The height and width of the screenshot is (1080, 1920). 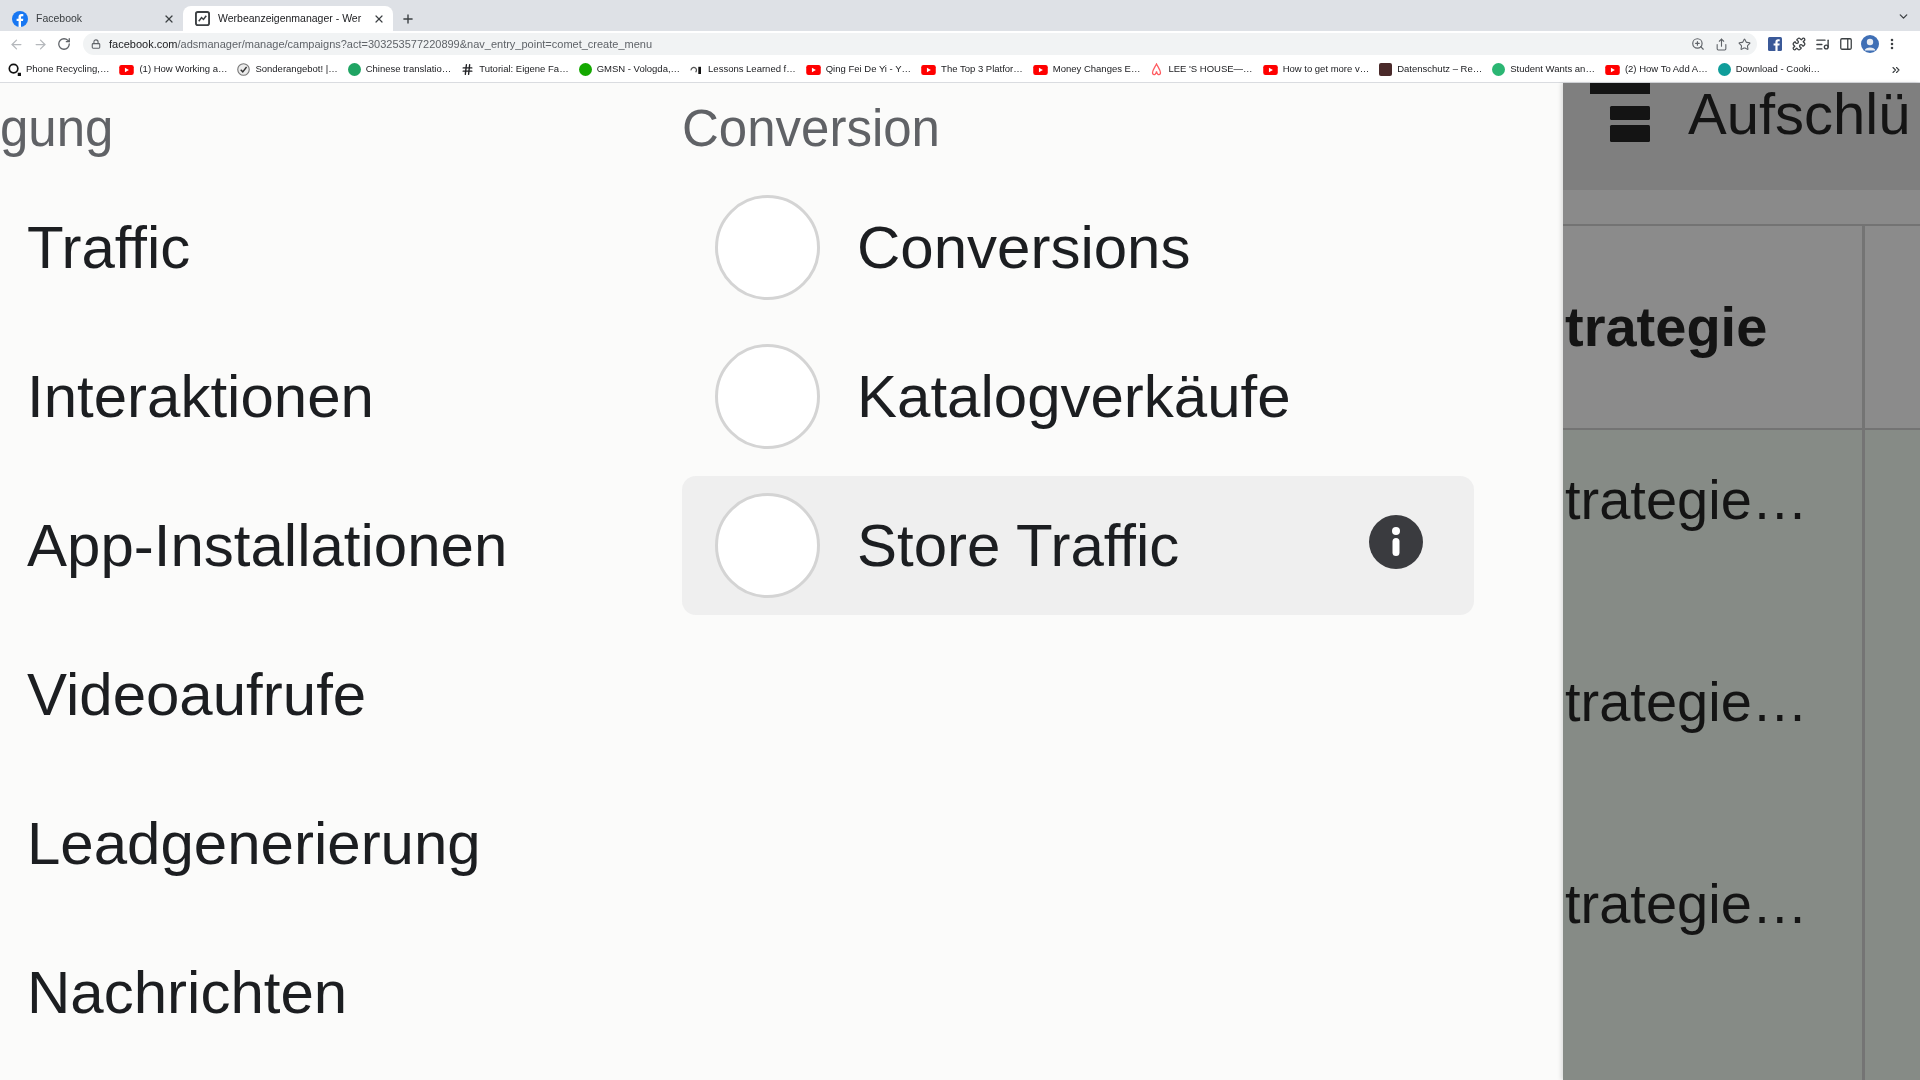 What do you see at coordinates (1386, 69) in the screenshot?
I see `photo-placeholder` at bounding box center [1386, 69].